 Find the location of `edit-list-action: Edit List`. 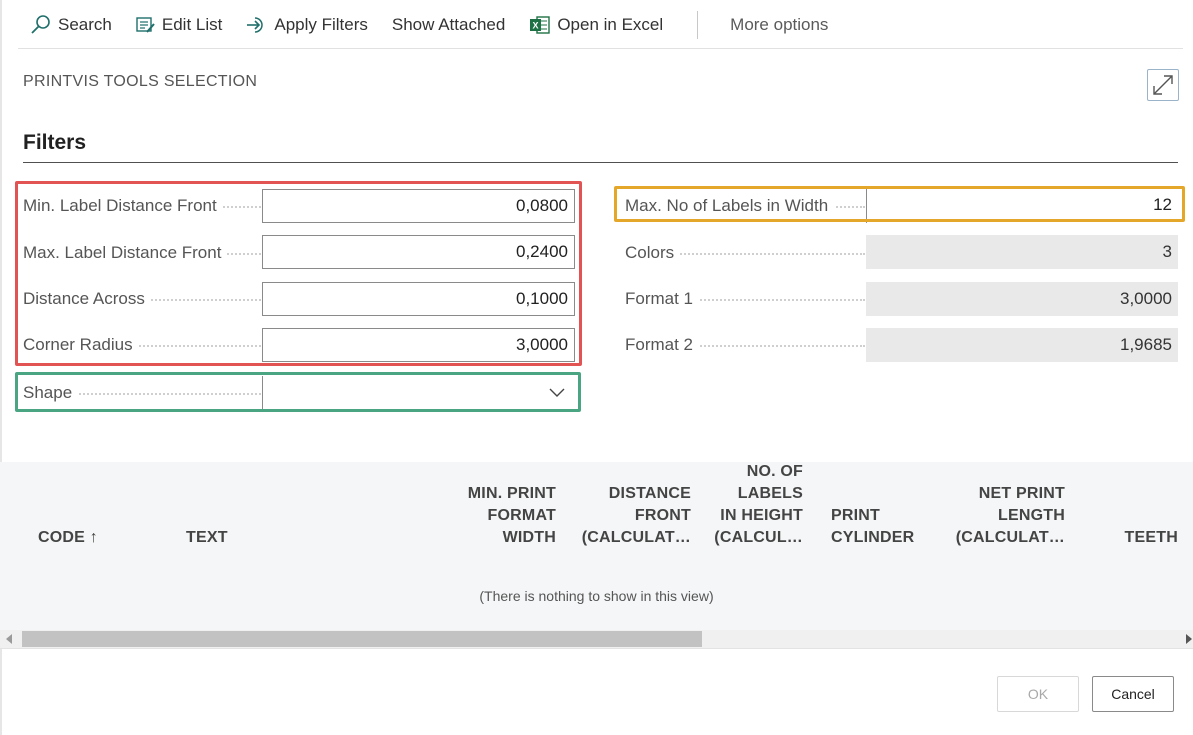

edit-list-action: Edit List is located at coordinates (179, 25).